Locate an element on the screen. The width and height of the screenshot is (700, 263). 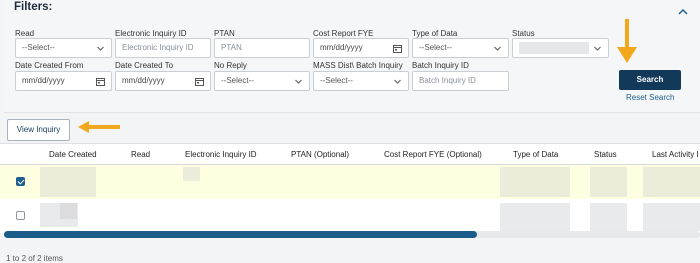
ptan-input: PTAN is located at coordinates (262, 48).